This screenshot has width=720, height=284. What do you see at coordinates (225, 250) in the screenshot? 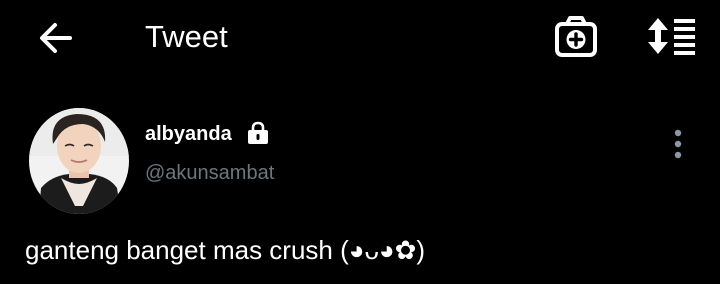
I see `tweet-text: ganteng banget mas crush (◕ᴗ◕✿)` at bounding box center [225, 250].